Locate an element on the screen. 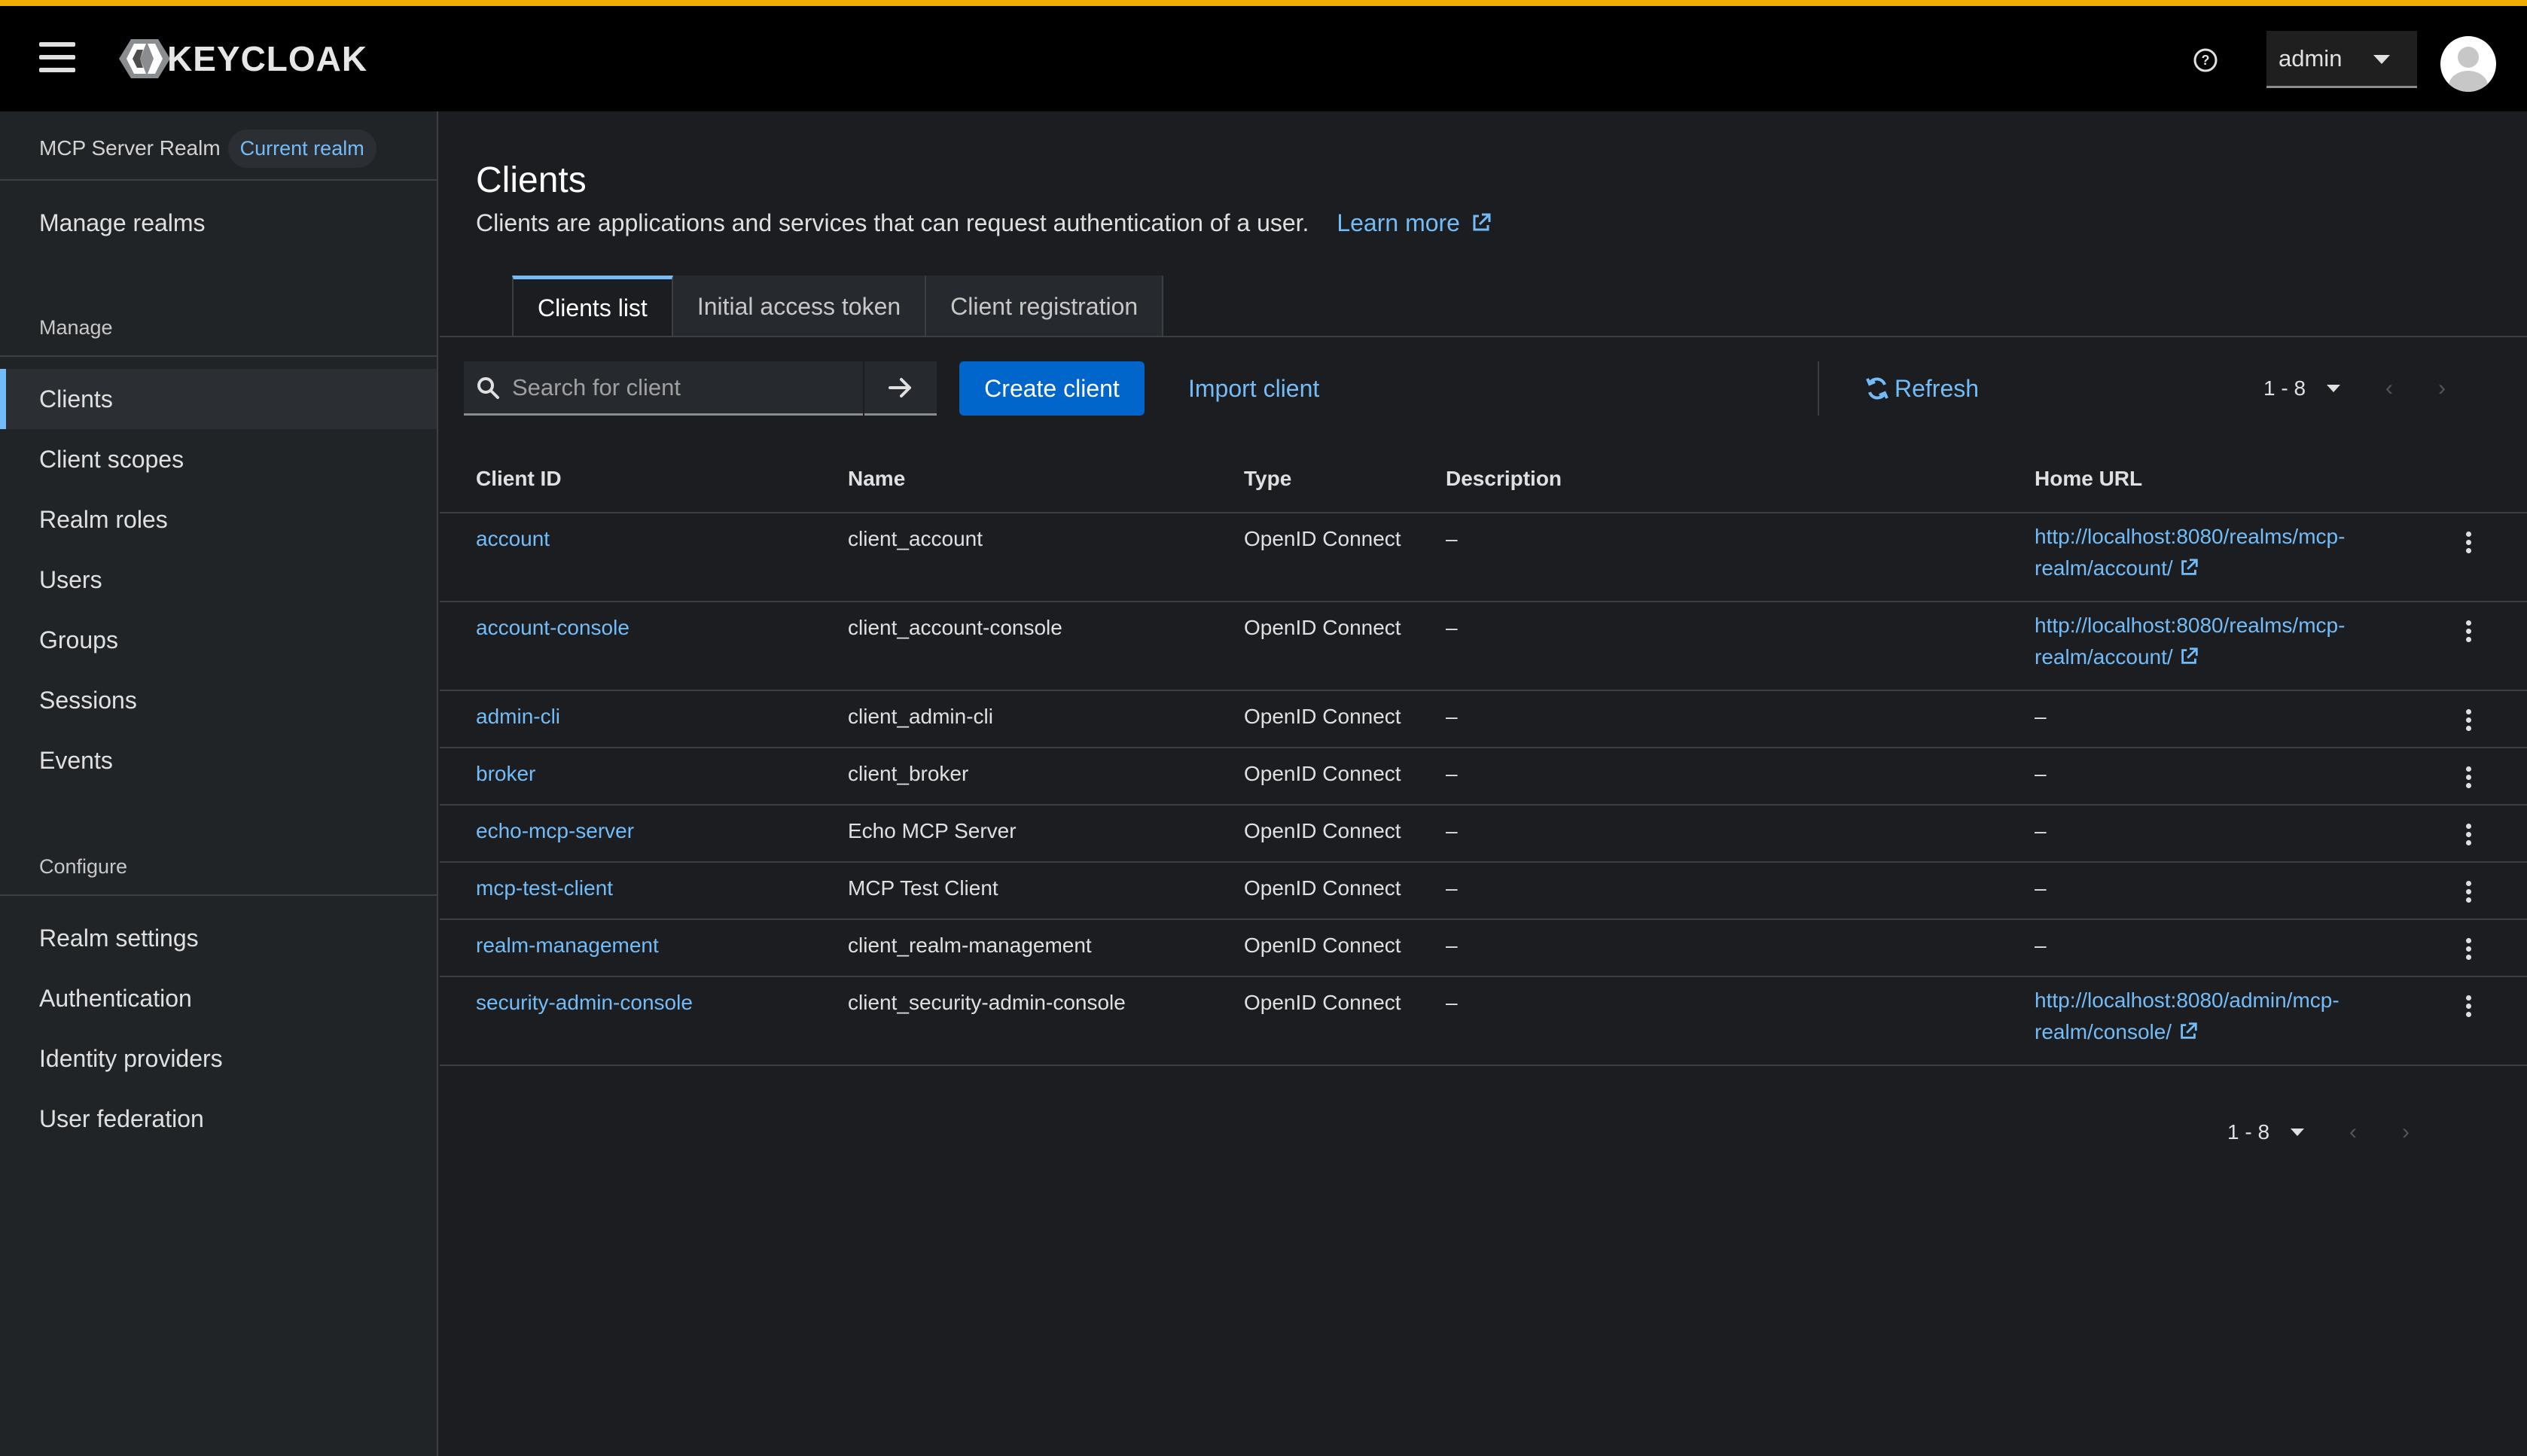  column-type: Type is located at coordinates (1267, 479).